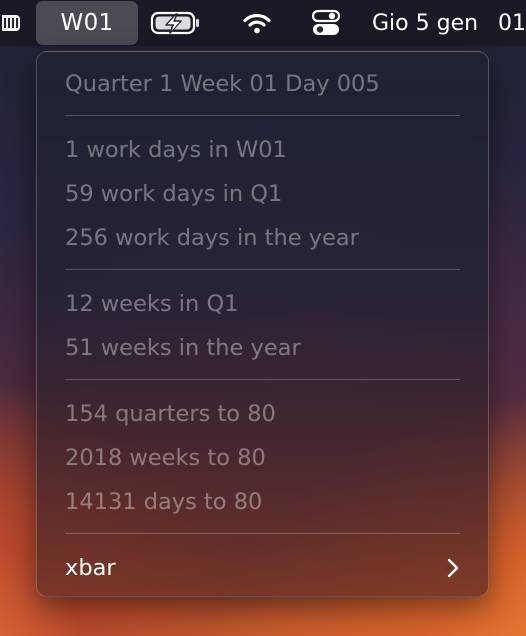 The height and width of the screenshot is (636, 526). Describe the element at coordinates (453, 568) in the screenshot. I see `chevron-right-icon` at that location.